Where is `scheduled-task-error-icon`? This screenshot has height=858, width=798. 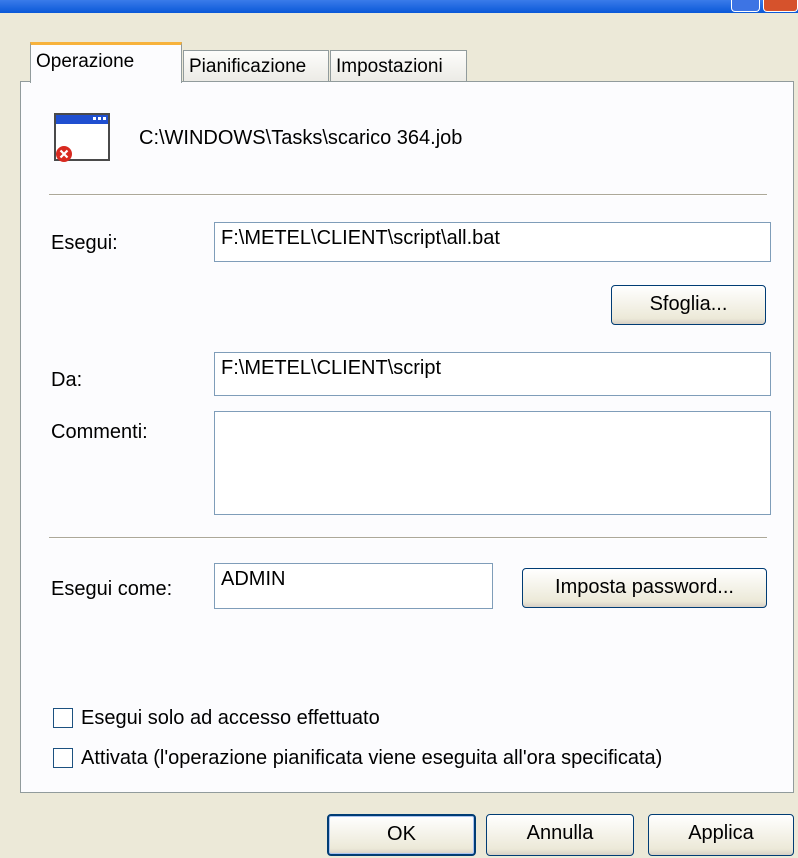
scheduled-task-error-icon is located at coordinates (83, 138).